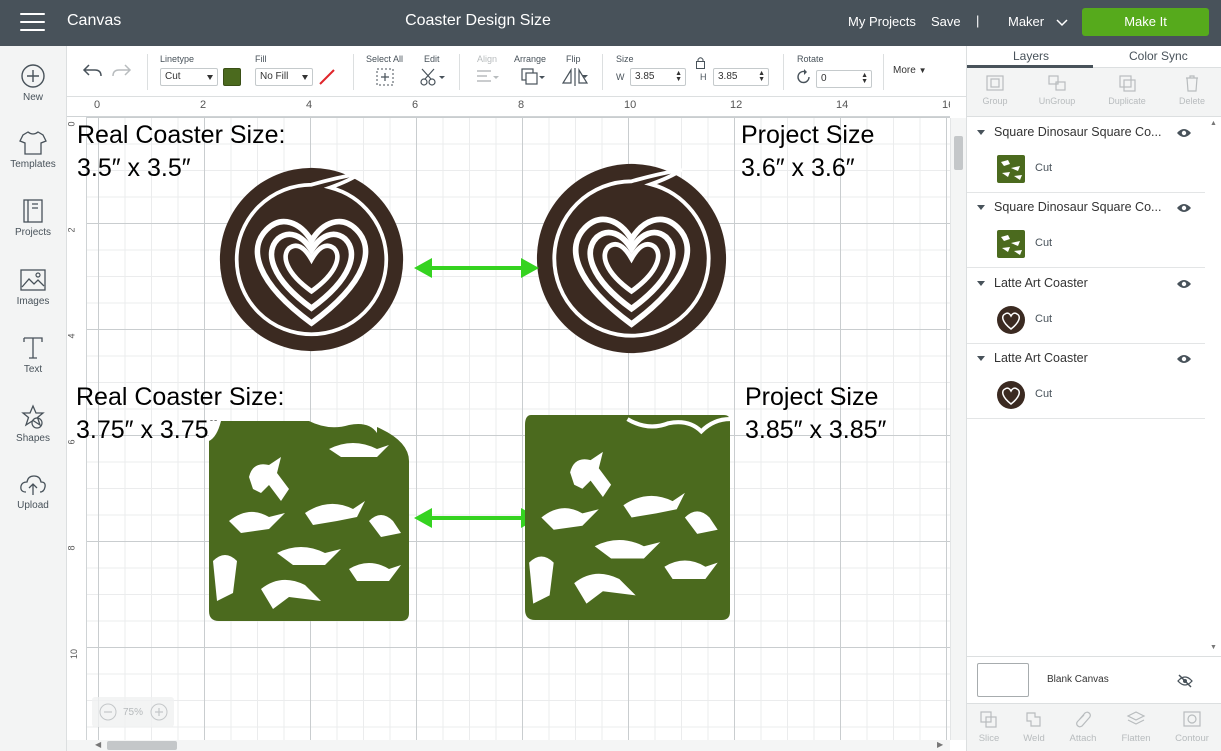 The width and height of the screenshot is (1221, 751). What do you see at coordinates (33, 83) in the screenshot?
I see `nav-new: New` at bounding box center [33, 83].